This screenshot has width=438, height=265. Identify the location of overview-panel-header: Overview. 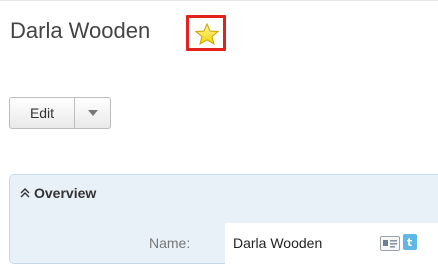
(58, 193).